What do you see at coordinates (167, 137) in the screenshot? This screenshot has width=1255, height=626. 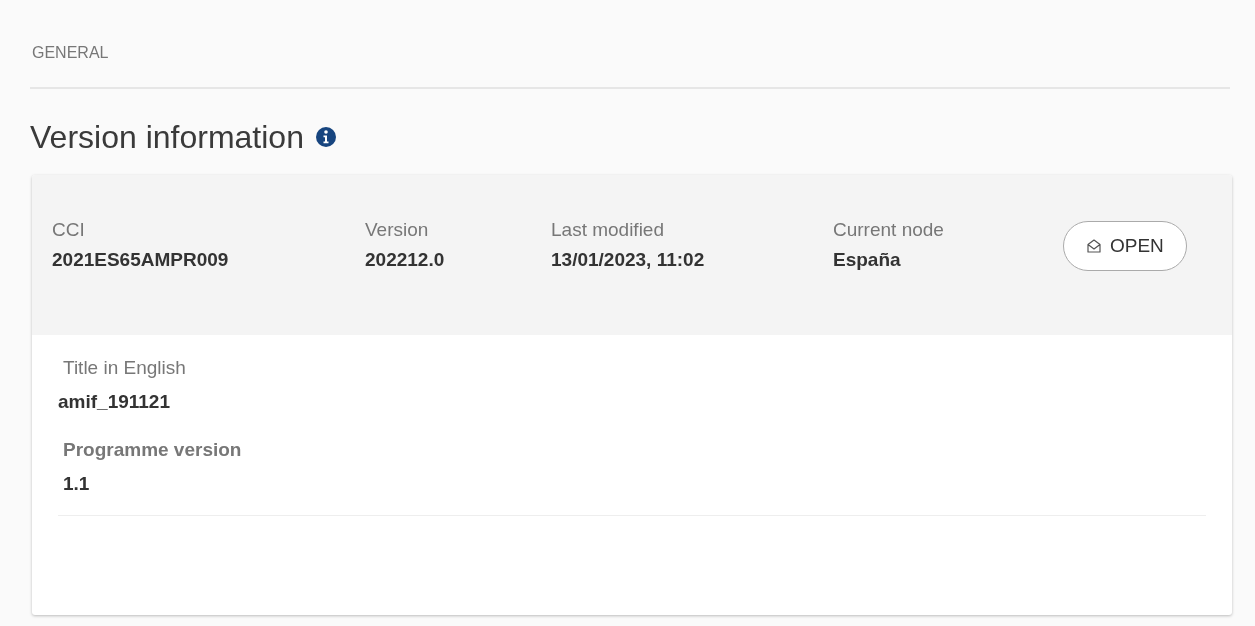 I see `section-title: Version information` at bounding box center [167, 137].